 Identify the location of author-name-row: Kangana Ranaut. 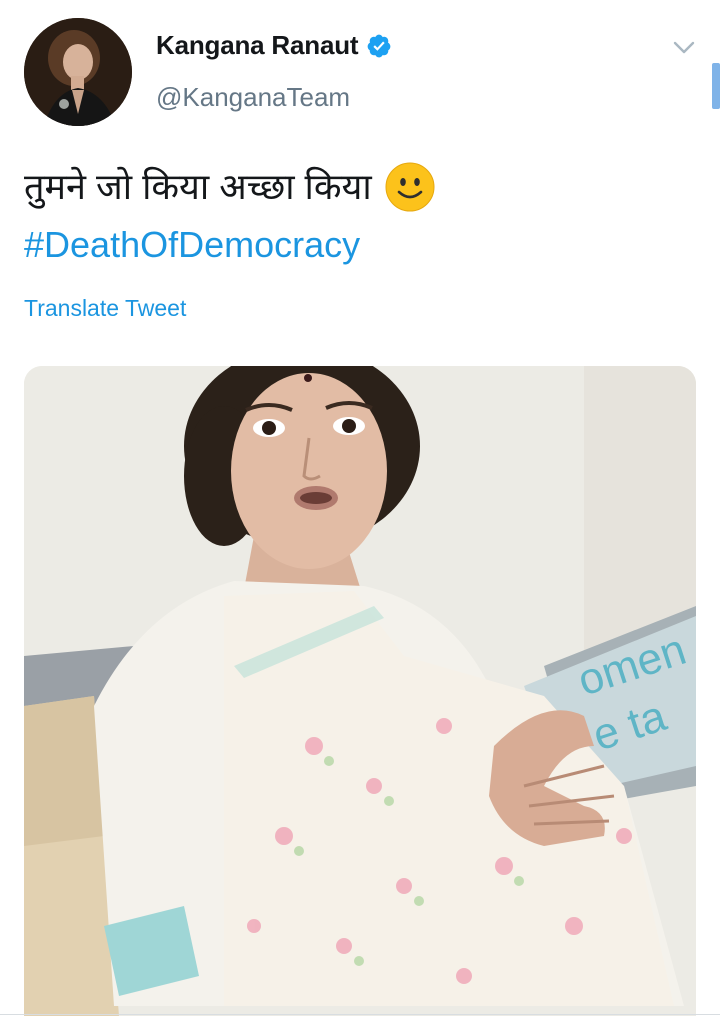
(274, 45).